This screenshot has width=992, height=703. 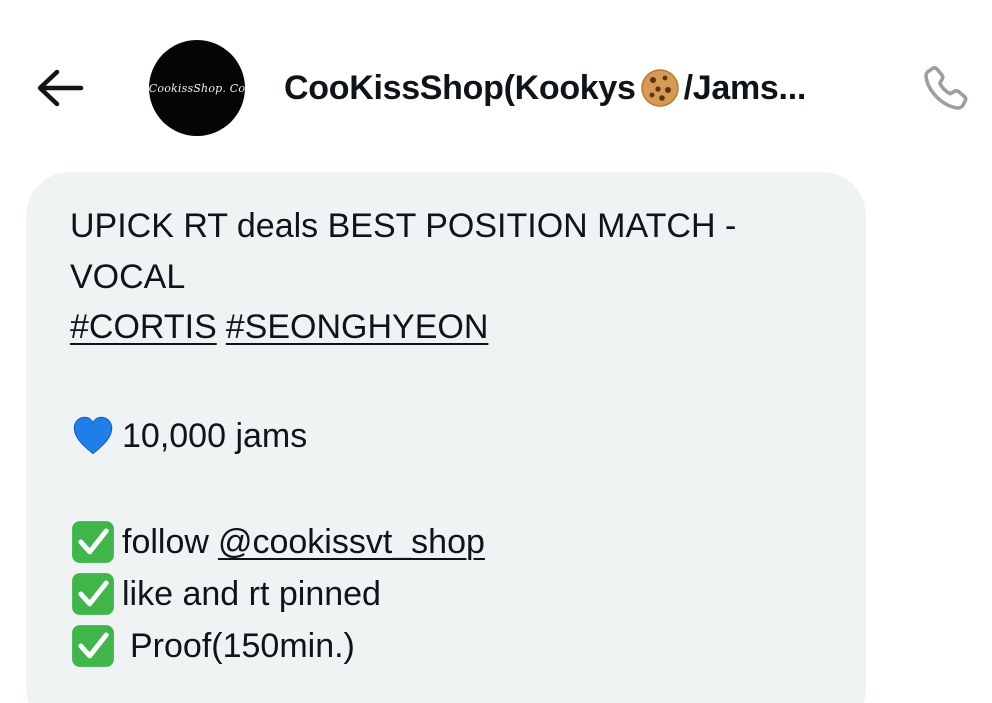 I want to click on prize-text: 10,000 jams, so click(x=215, y=436).